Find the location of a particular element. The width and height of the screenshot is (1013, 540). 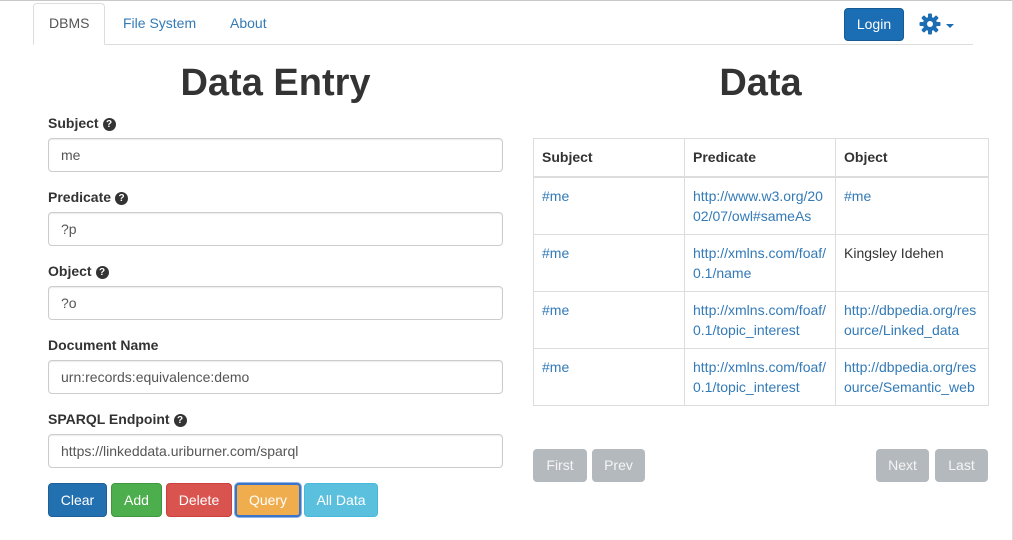

login-button: Login is located at coordinates (874, 24).